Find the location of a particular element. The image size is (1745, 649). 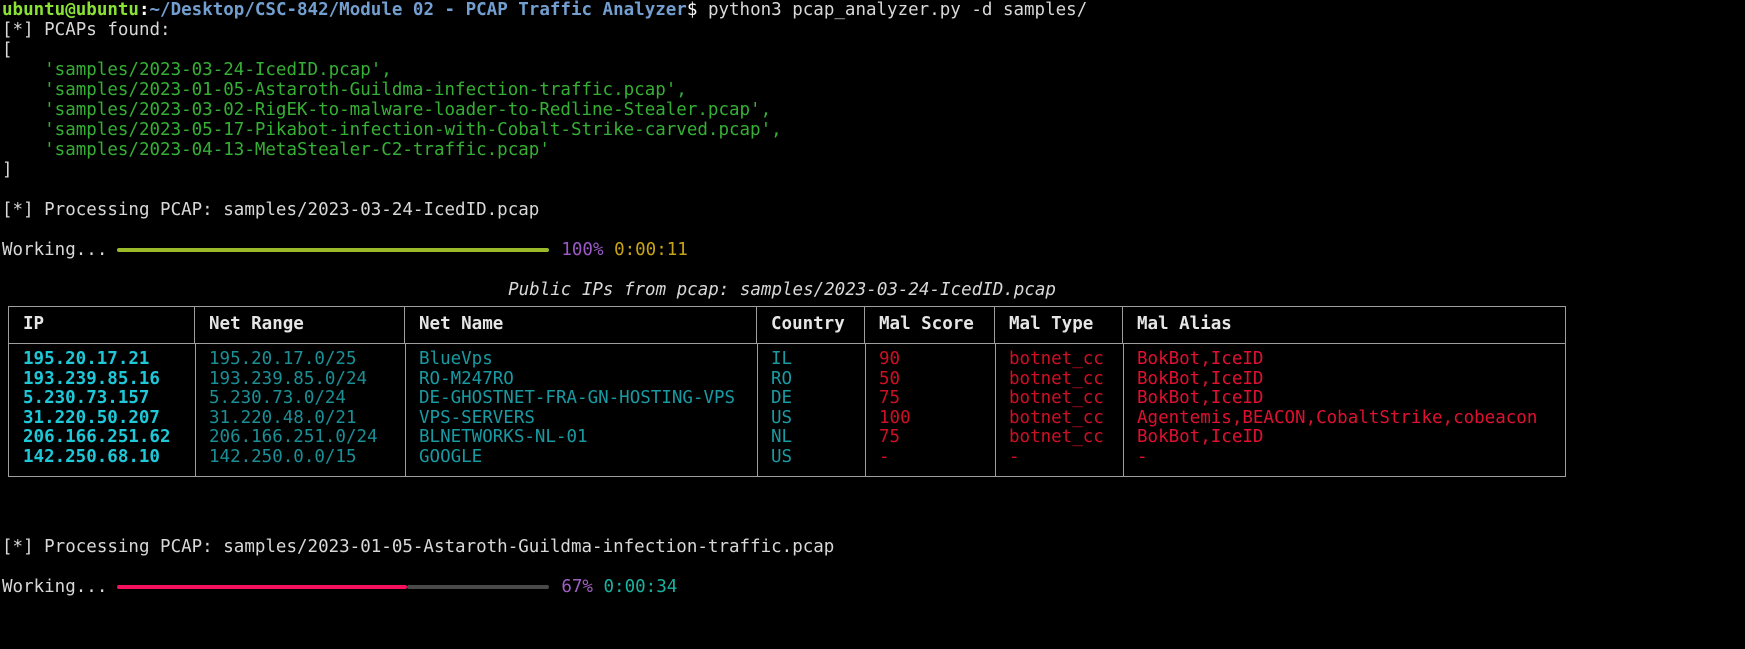

cell-net-name: BLNETWORKS-NL-01 is located at coordinates (503, 438).